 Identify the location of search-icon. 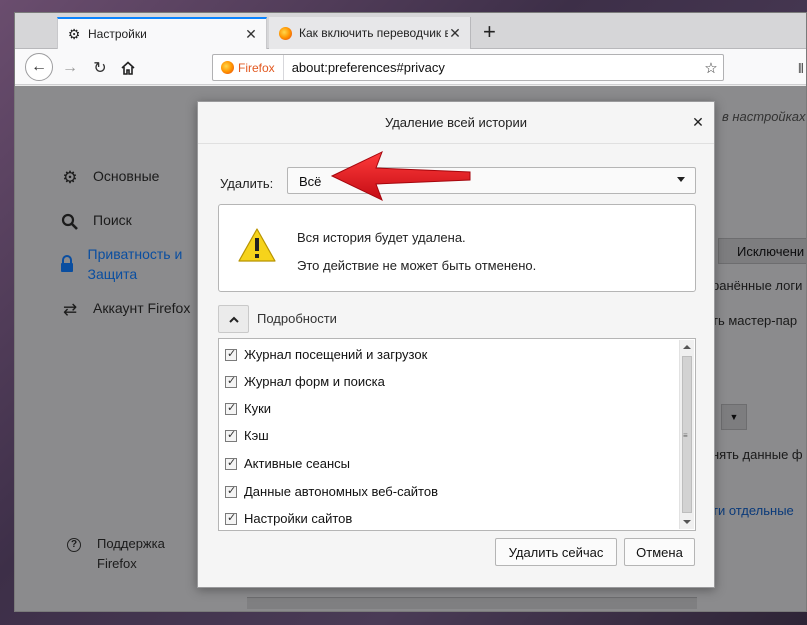
(70, 222).